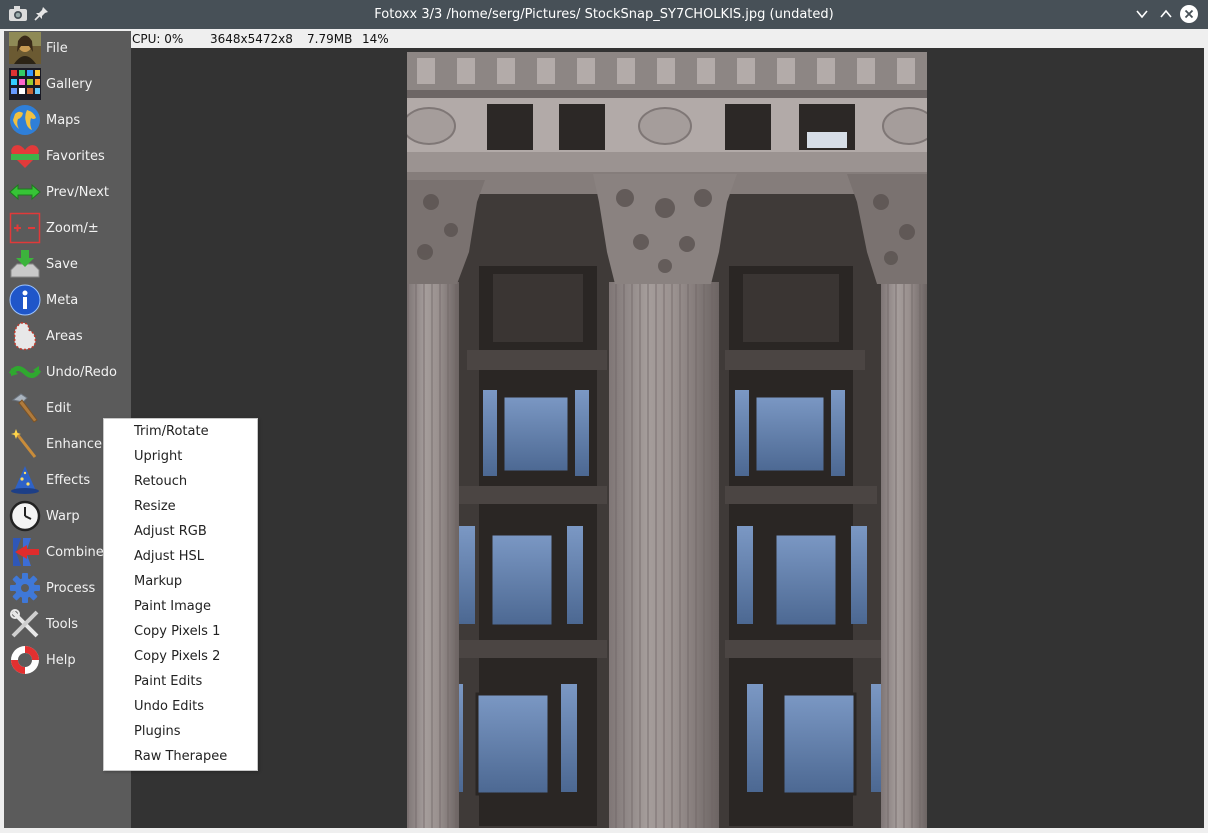 The height and width of the screenshot is (833, 1208). I want to click on heart-icon, so click(25, 156).